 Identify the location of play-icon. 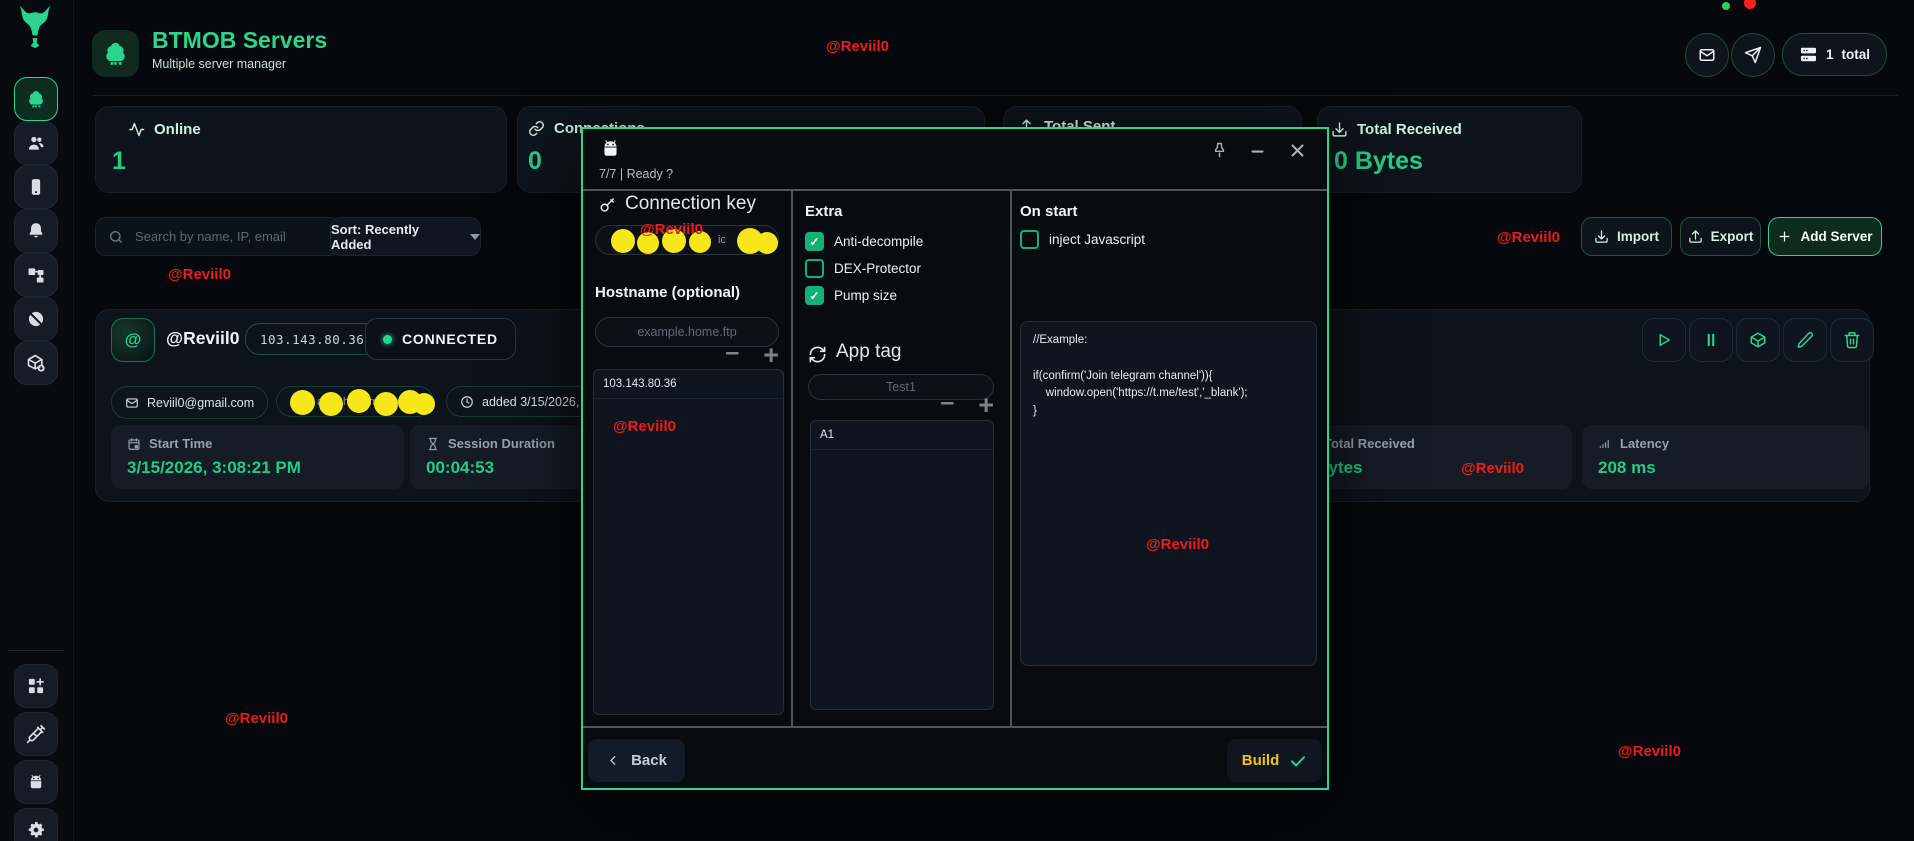
(1664, 340).